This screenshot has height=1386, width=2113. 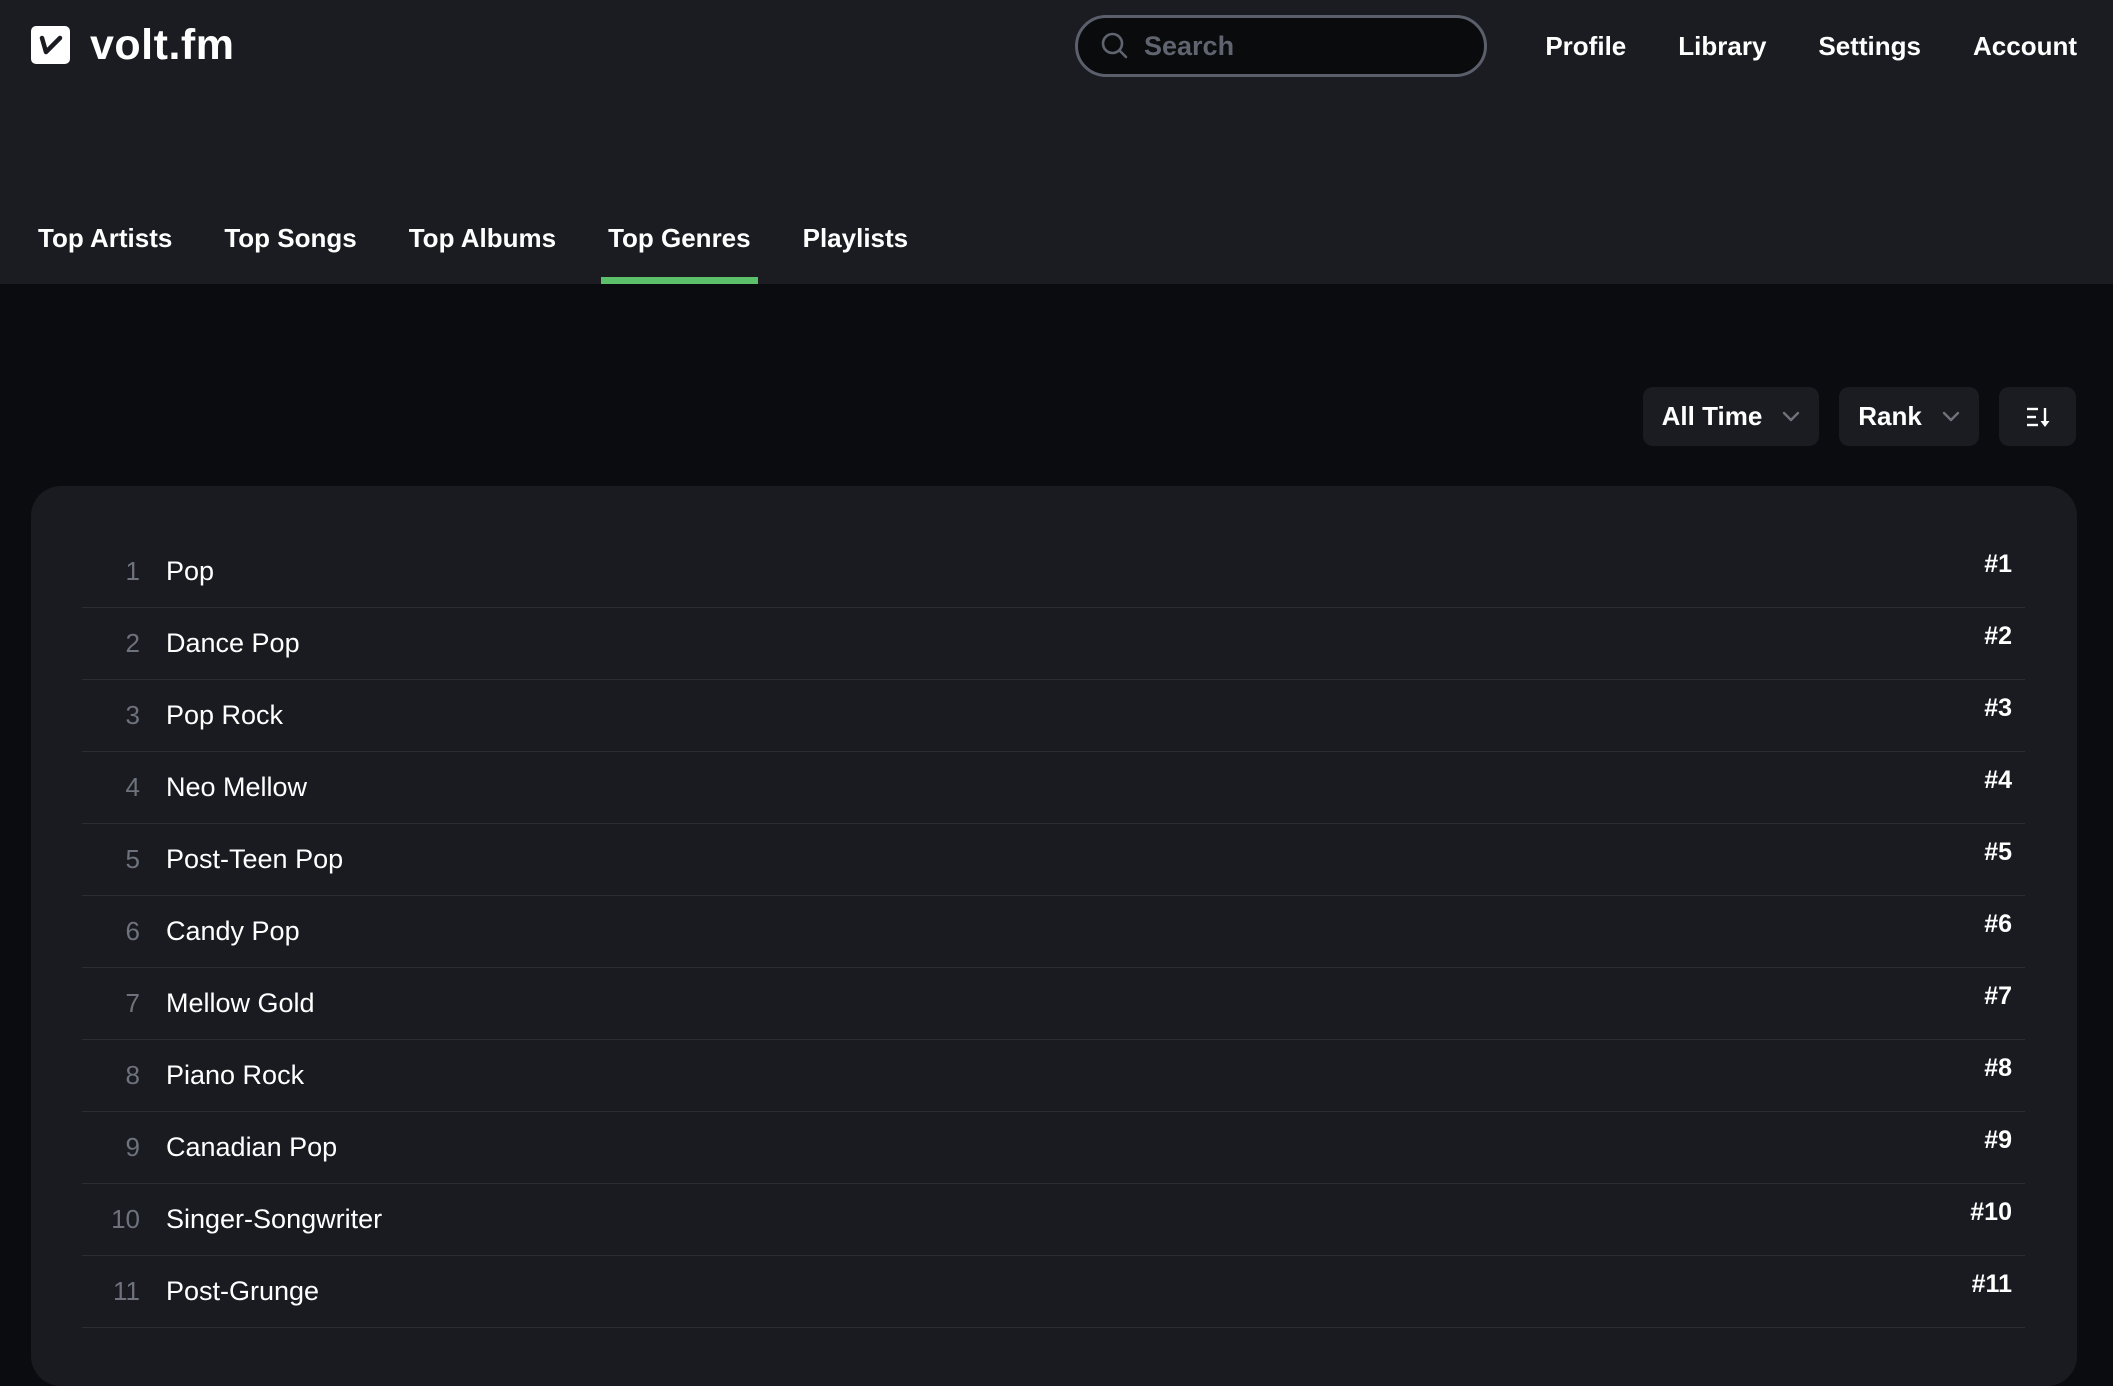 What do you see at coordinates (1890, 416) in the screenshot?
I see `sort-by-value: Rank` at bounding box center [1890, 416].